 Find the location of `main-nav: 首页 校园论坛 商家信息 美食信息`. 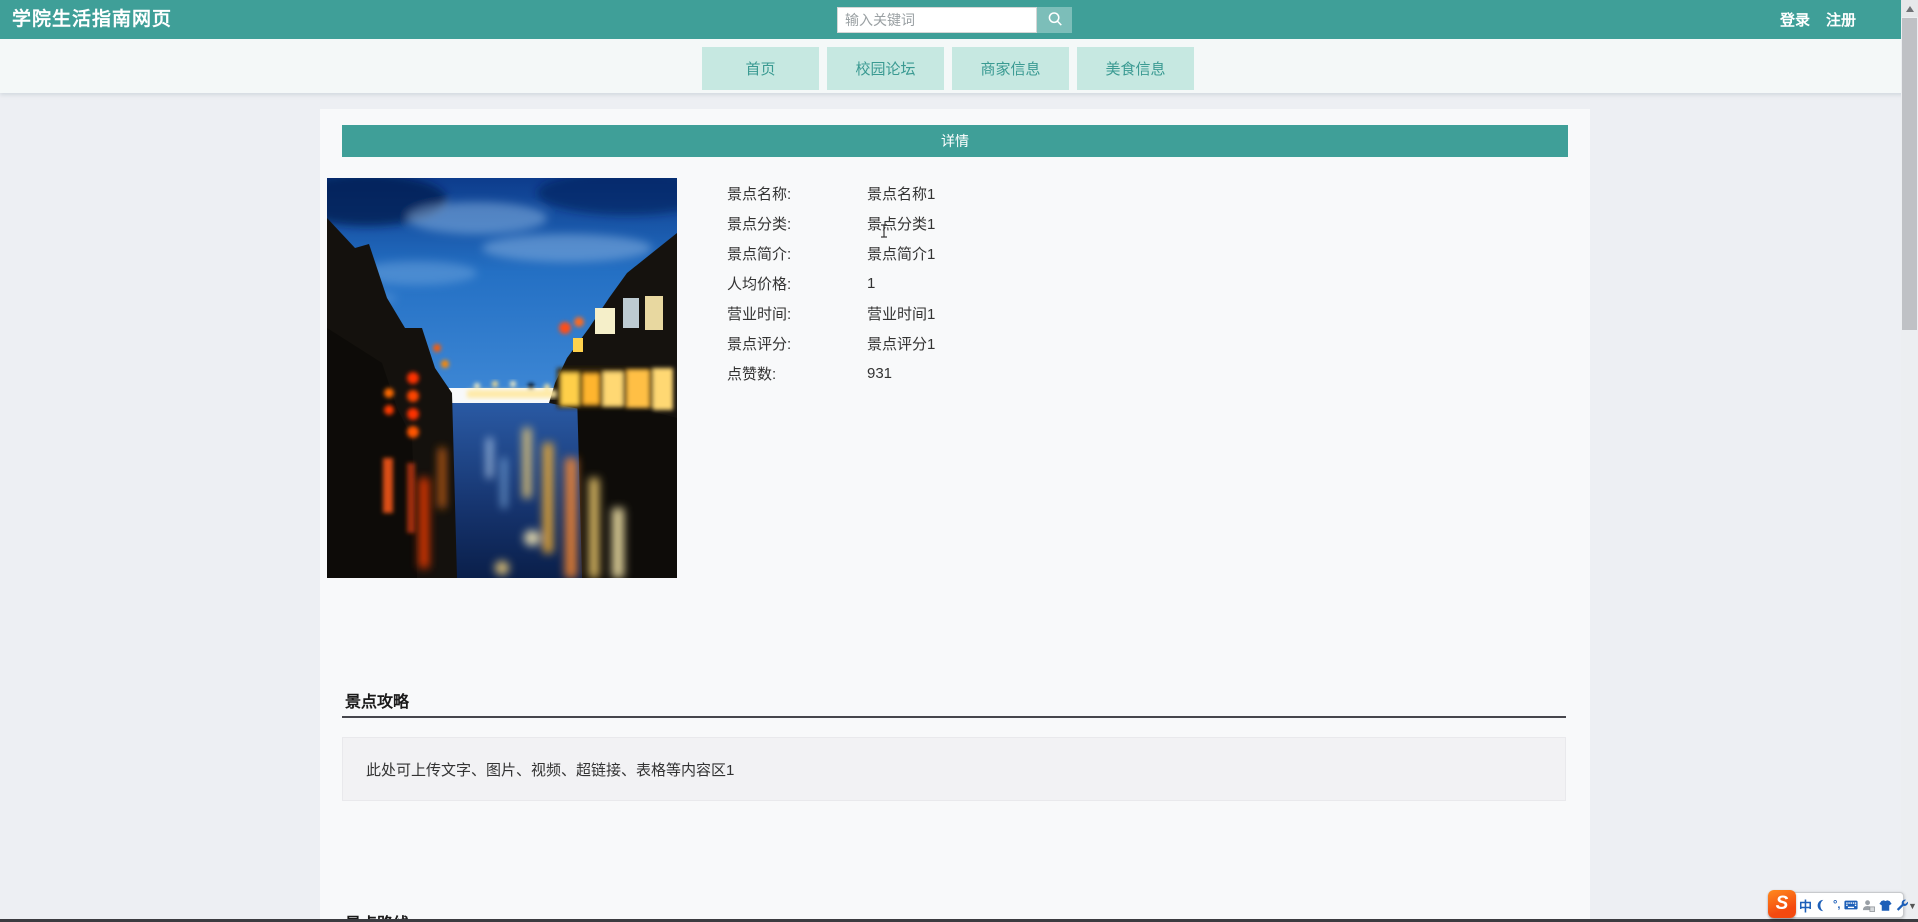

main-nav: 首页 校园论坛 商家信息 美食信息 is located at coordinates (959, 66).